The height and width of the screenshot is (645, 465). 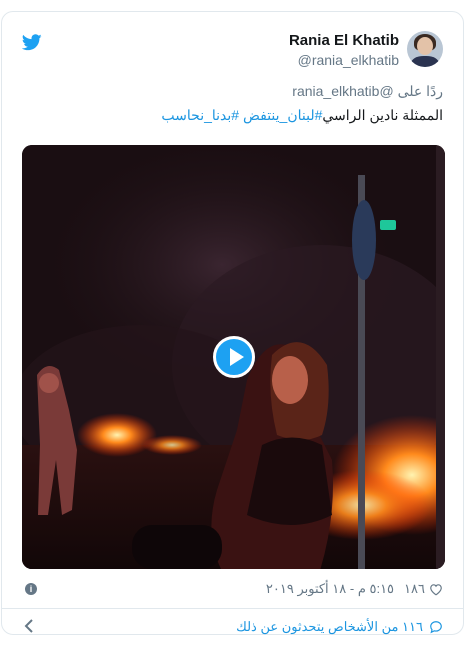 I want to click on author-handle: @rania_elkhatib, so click(x=348, y=60).